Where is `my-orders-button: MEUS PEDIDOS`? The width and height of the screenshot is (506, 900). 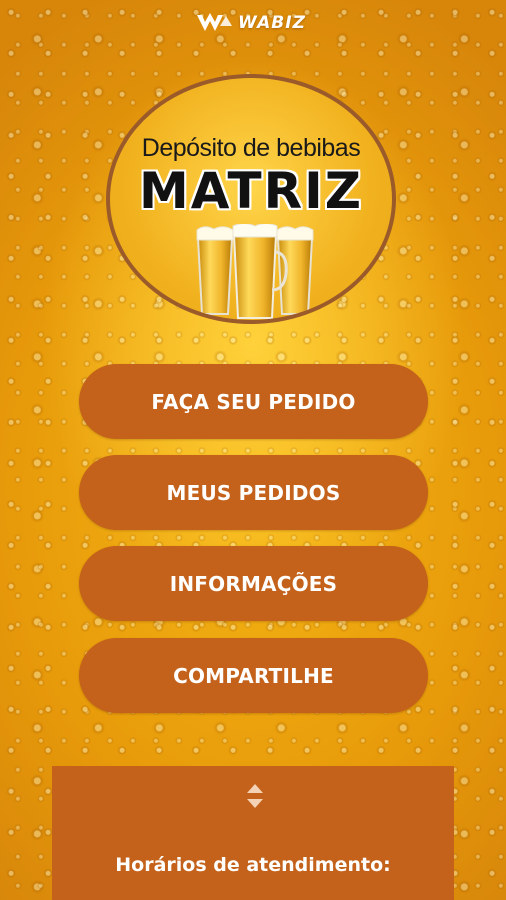
my-orders-button: MEUS PEDIDOS is located at coordinates (253, 492).